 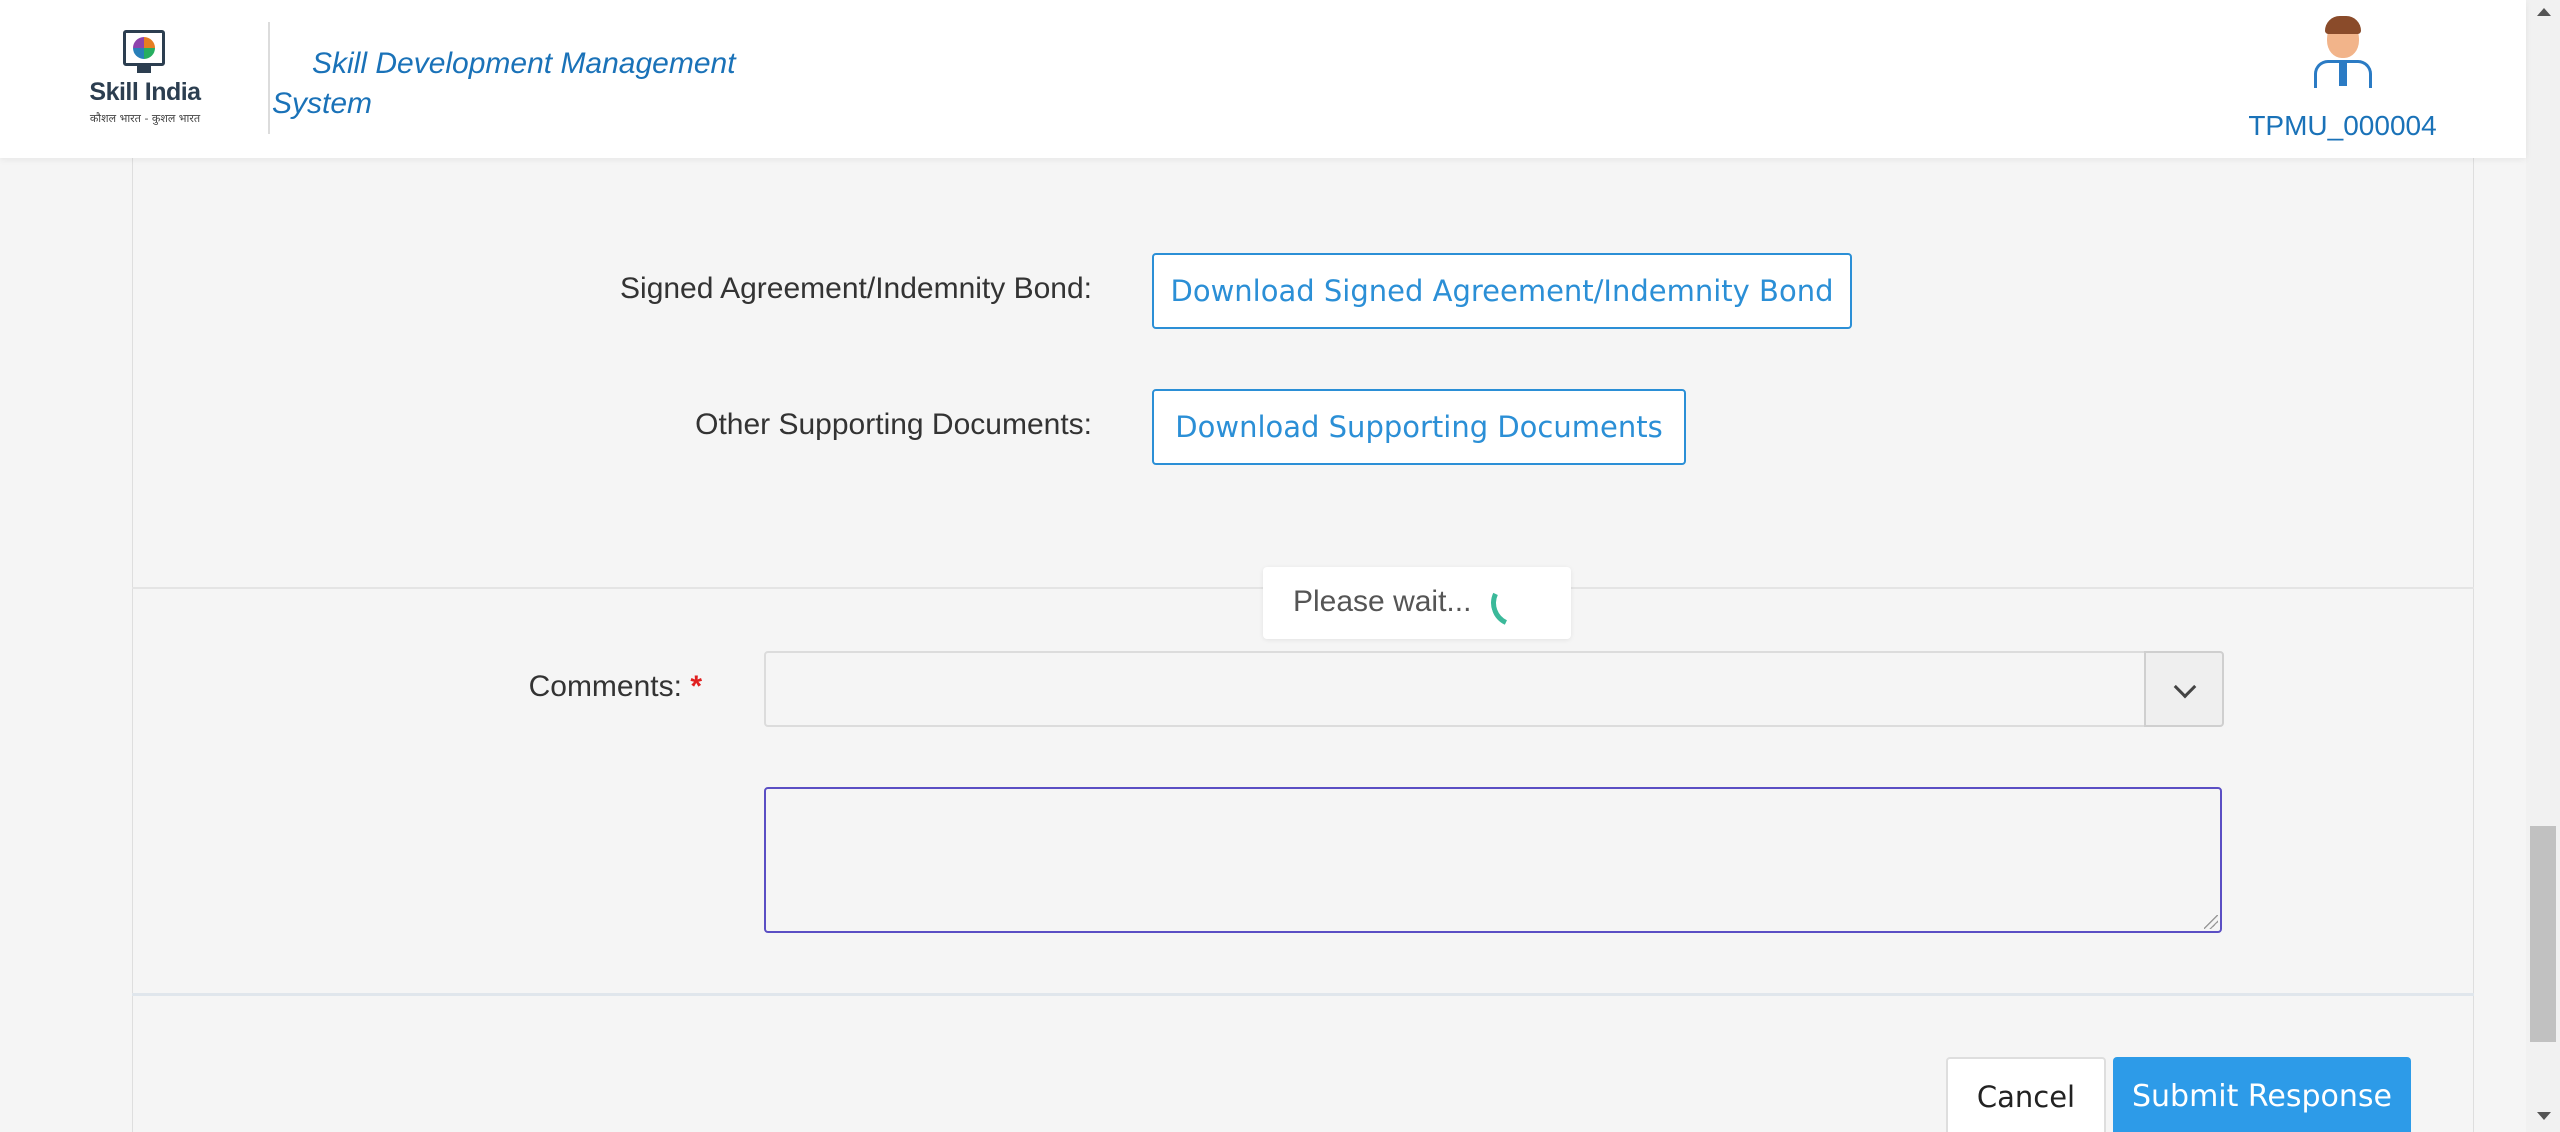 I want to click on comments-select, so click(x=1494, y=689).